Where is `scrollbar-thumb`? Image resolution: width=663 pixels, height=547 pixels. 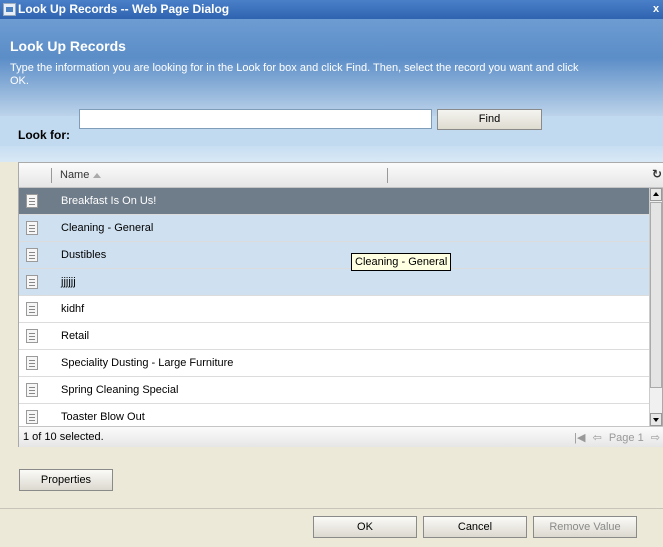 scrollbar-thumb is located at coordinates (656, 295).